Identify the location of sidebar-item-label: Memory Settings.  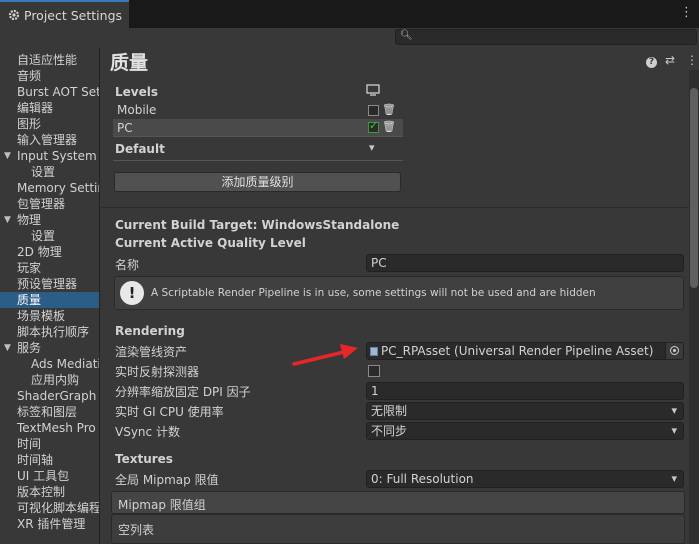
(58, 188).